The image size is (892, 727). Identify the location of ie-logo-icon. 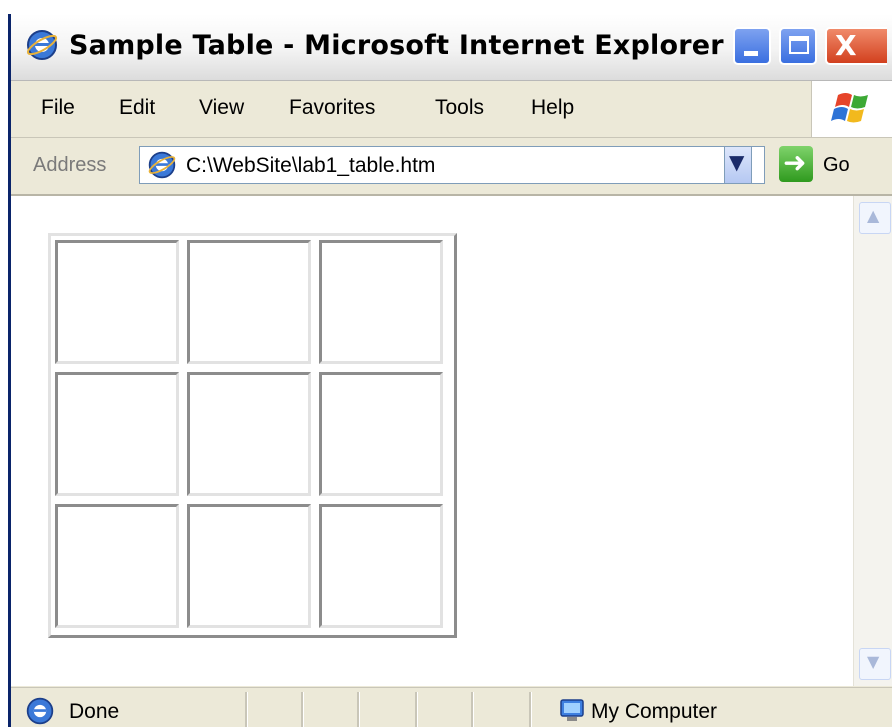
(42, 45).